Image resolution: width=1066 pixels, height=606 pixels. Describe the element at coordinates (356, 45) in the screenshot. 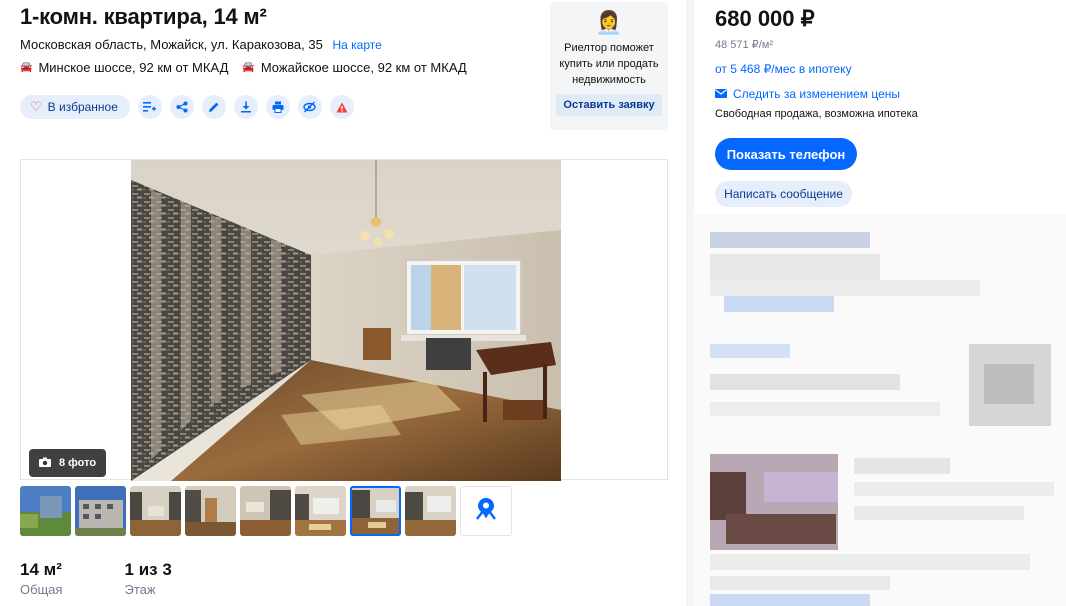

I see `map-link: На карте` at that location.